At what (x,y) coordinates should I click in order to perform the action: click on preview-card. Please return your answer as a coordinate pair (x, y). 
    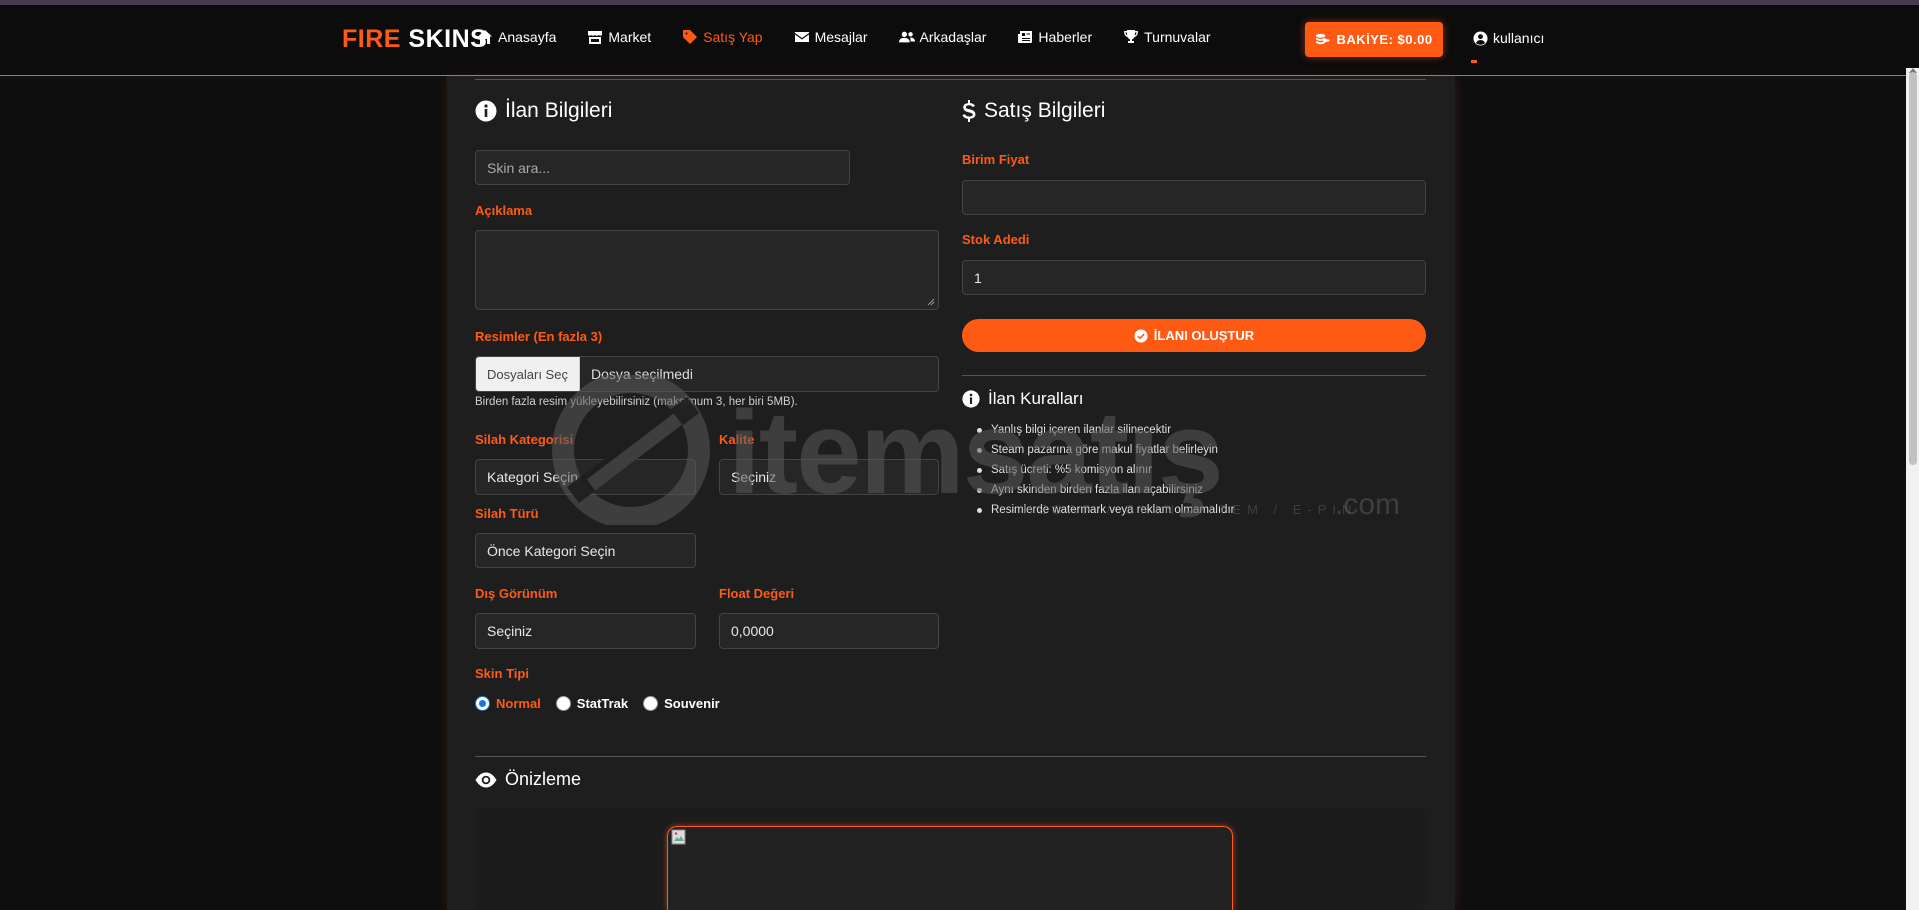
    Looking at the image, I should click on (950, 868).